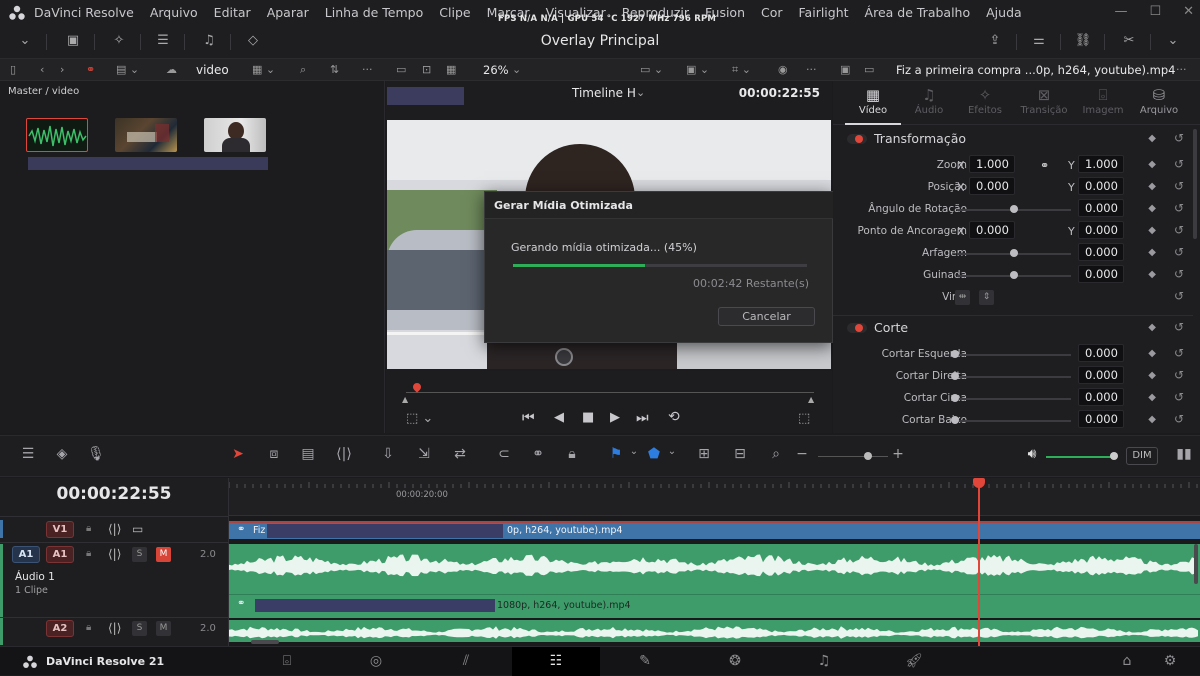  Describe the element at coordinates (1120, 11) in the screenshot. I see `minimize-button: —` at that location.